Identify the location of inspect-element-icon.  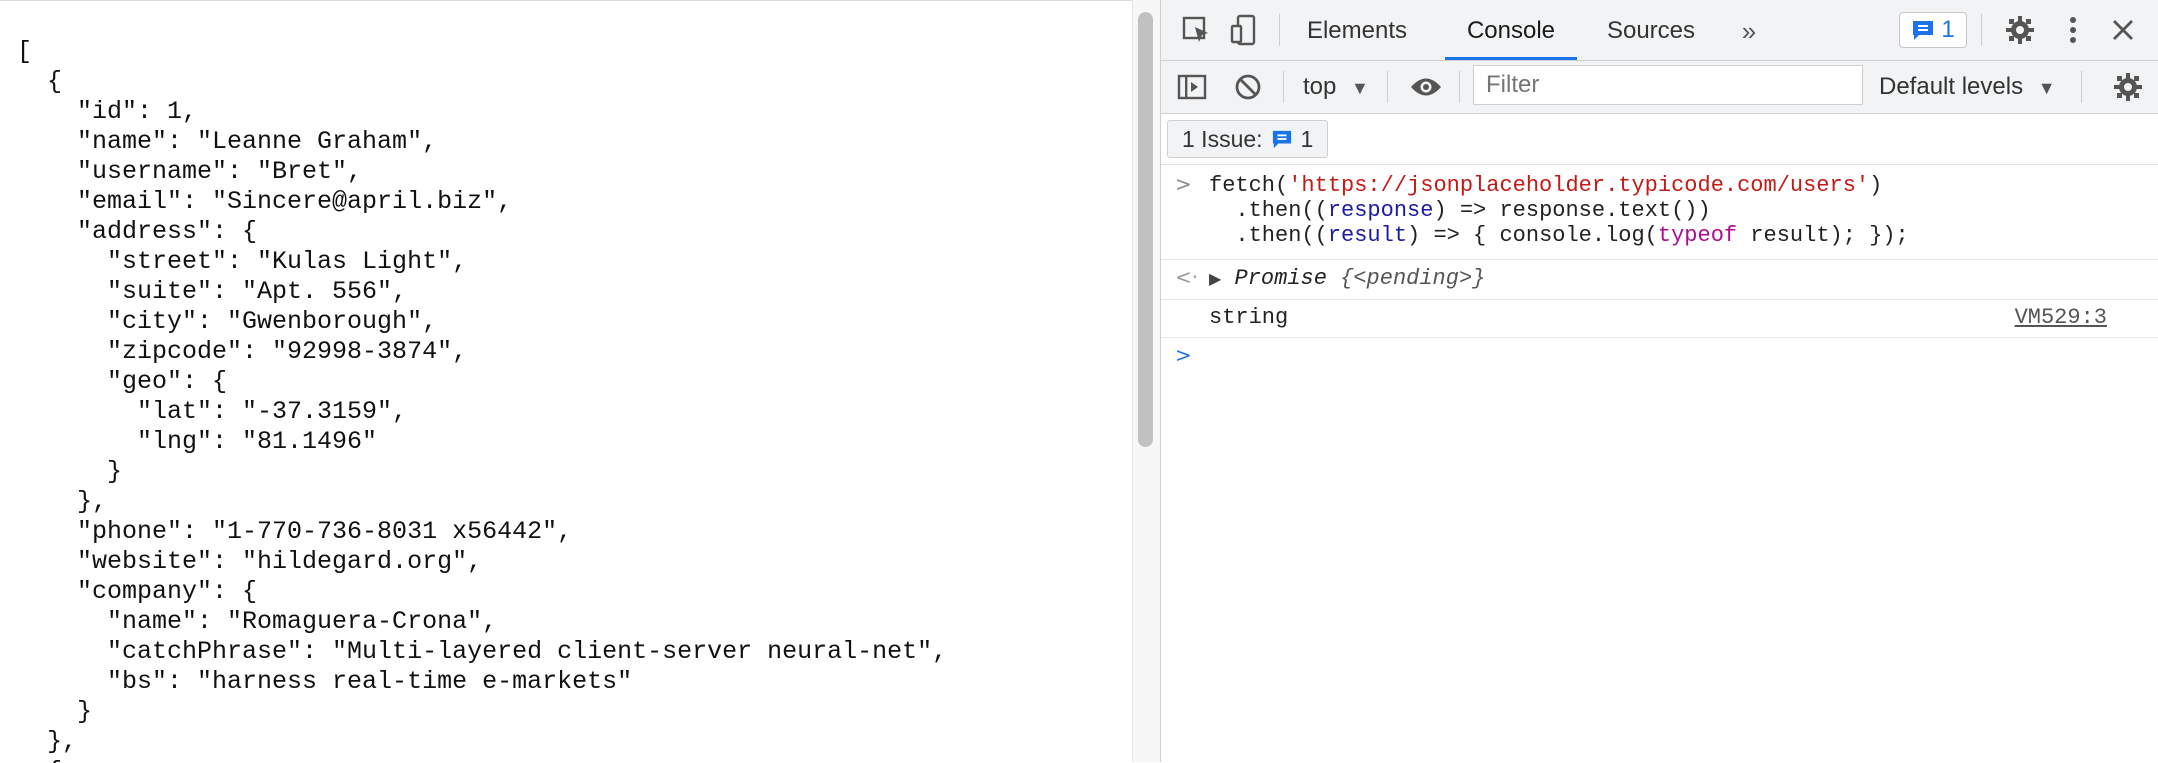
(1196, 30).